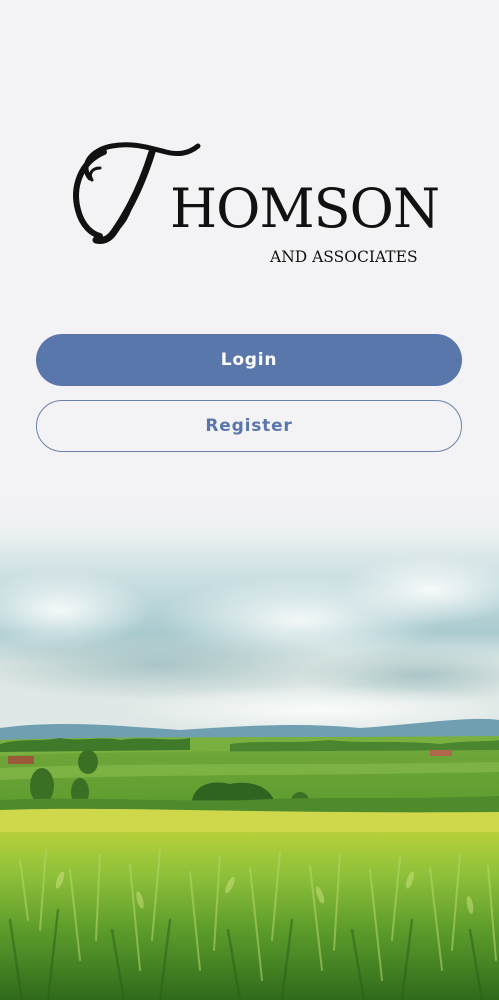 The width and height of the screenshot is (499, 1000). I want to click on logo-subtitle: AND ASSOCIATES, so click(344, 257).